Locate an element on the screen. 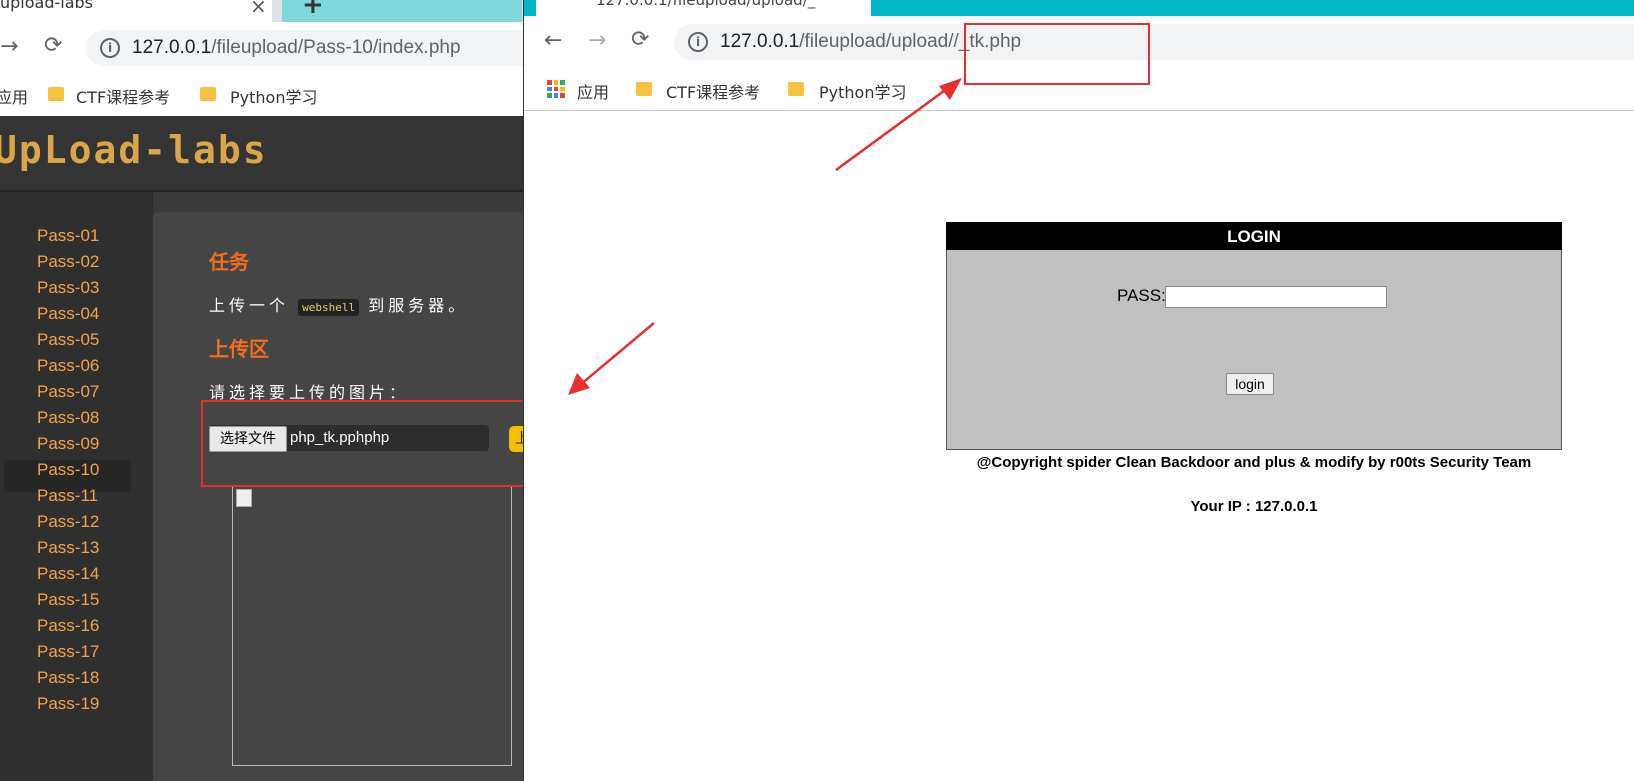  arrow-to-file-input is located at coordinates (611, 358).